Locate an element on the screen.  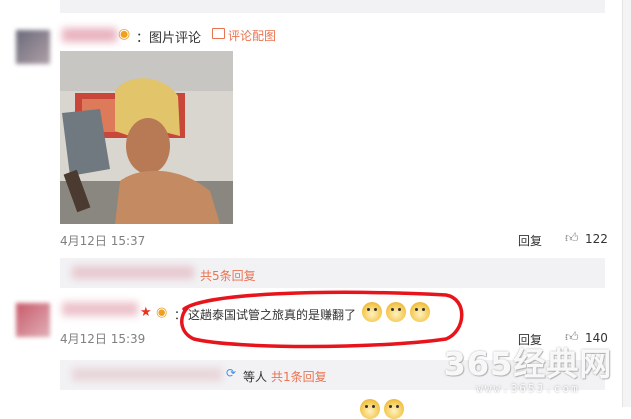
reply-button: 回复 is located at coordinates (530, 240).